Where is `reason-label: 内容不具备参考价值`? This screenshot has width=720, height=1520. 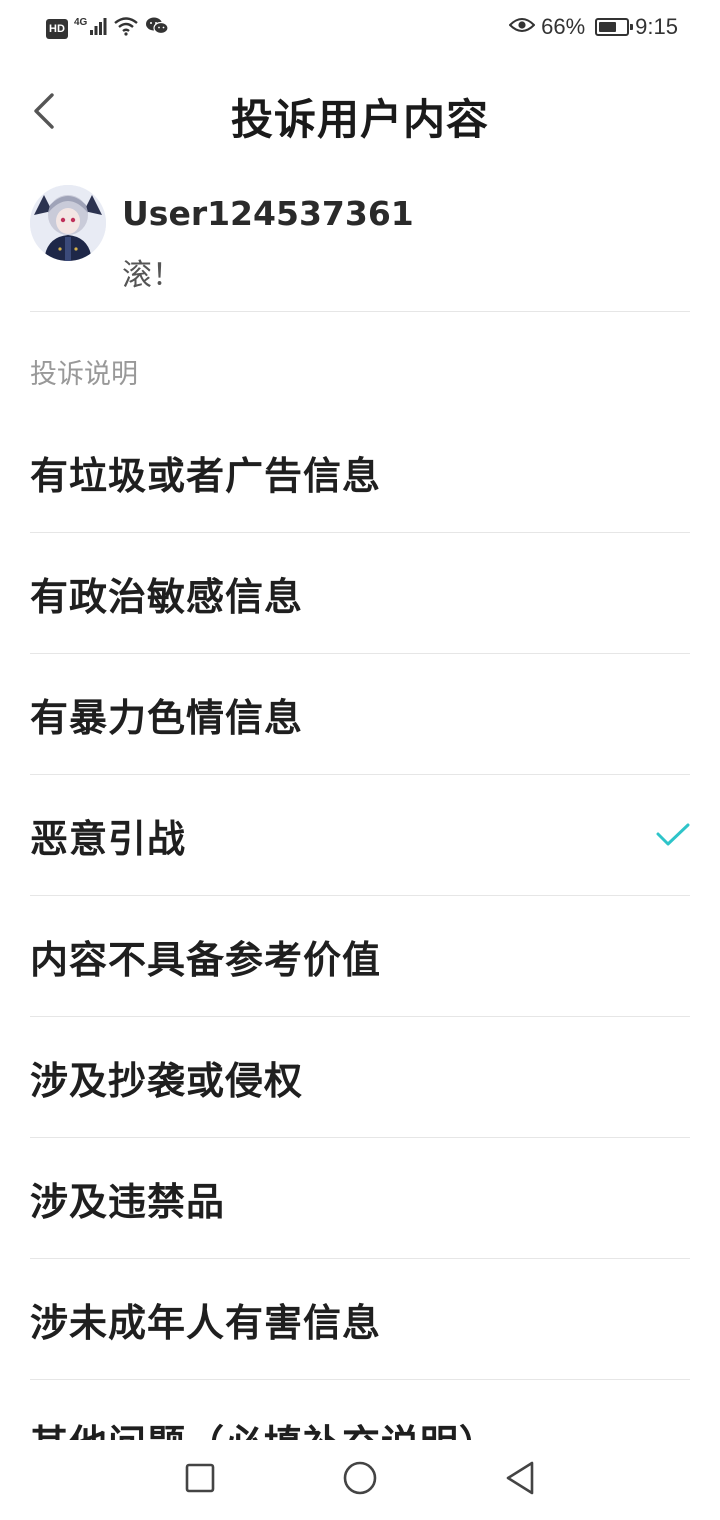
reason-label: 内容不具备参考价值 is located at coordinates (206, 959).